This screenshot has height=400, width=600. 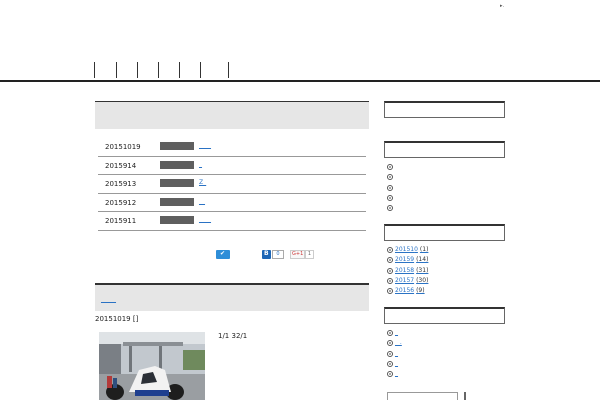 What do you see at coordinates (232, 147) in the screenshot?
I see `news-row: 20151019 ____` at bounding box center [232, 147].